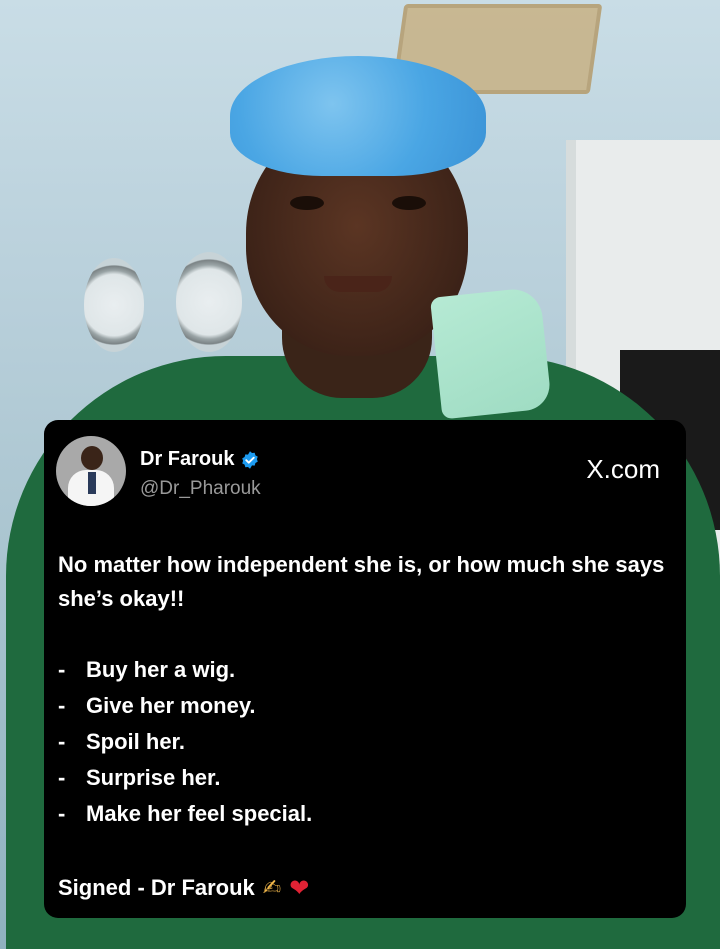  Describe the element at coordinates (368, 706) in the screenshot. I see `list-item: - Give her money.` at that location.